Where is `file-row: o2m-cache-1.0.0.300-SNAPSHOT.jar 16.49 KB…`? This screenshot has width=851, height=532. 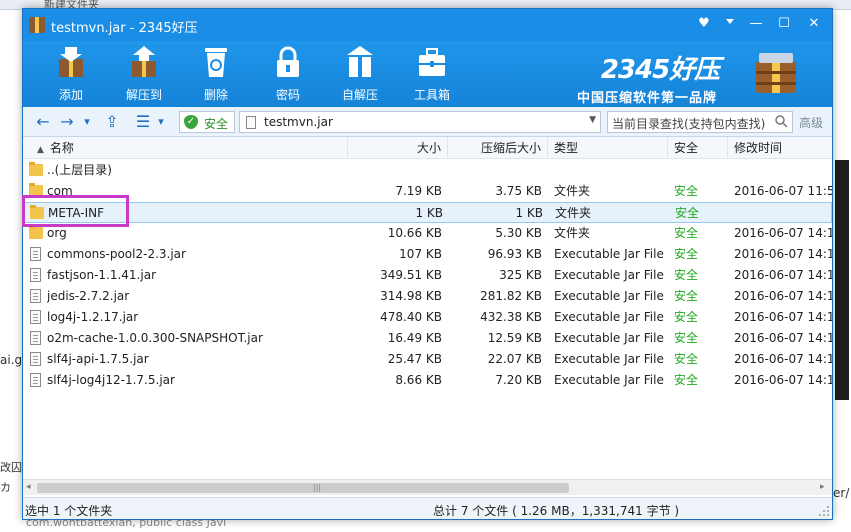 file-row: o2m-cache-1.0.0.300-SNAPSHOT.jar 16.49 KB… is located at coordinates (427, 338).